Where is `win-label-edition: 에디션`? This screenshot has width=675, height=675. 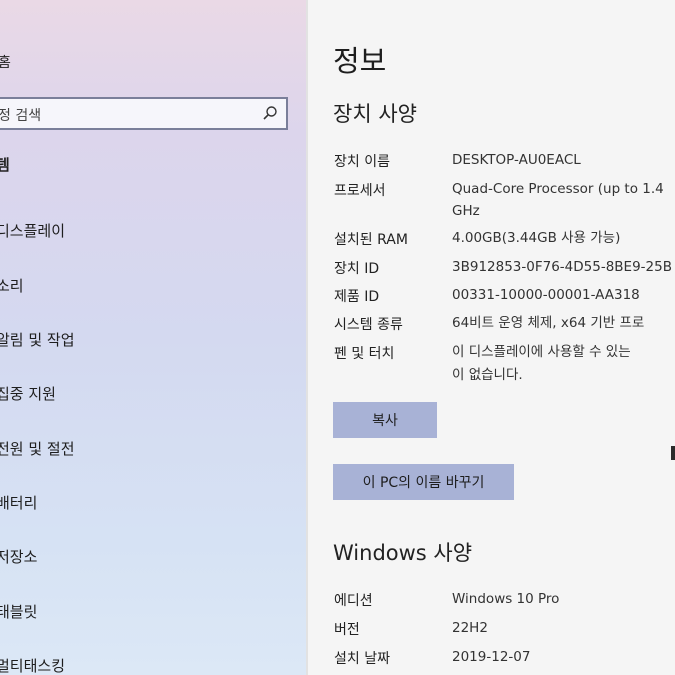 win-label-edition: 에디션 is located at coordinates (353, 601).